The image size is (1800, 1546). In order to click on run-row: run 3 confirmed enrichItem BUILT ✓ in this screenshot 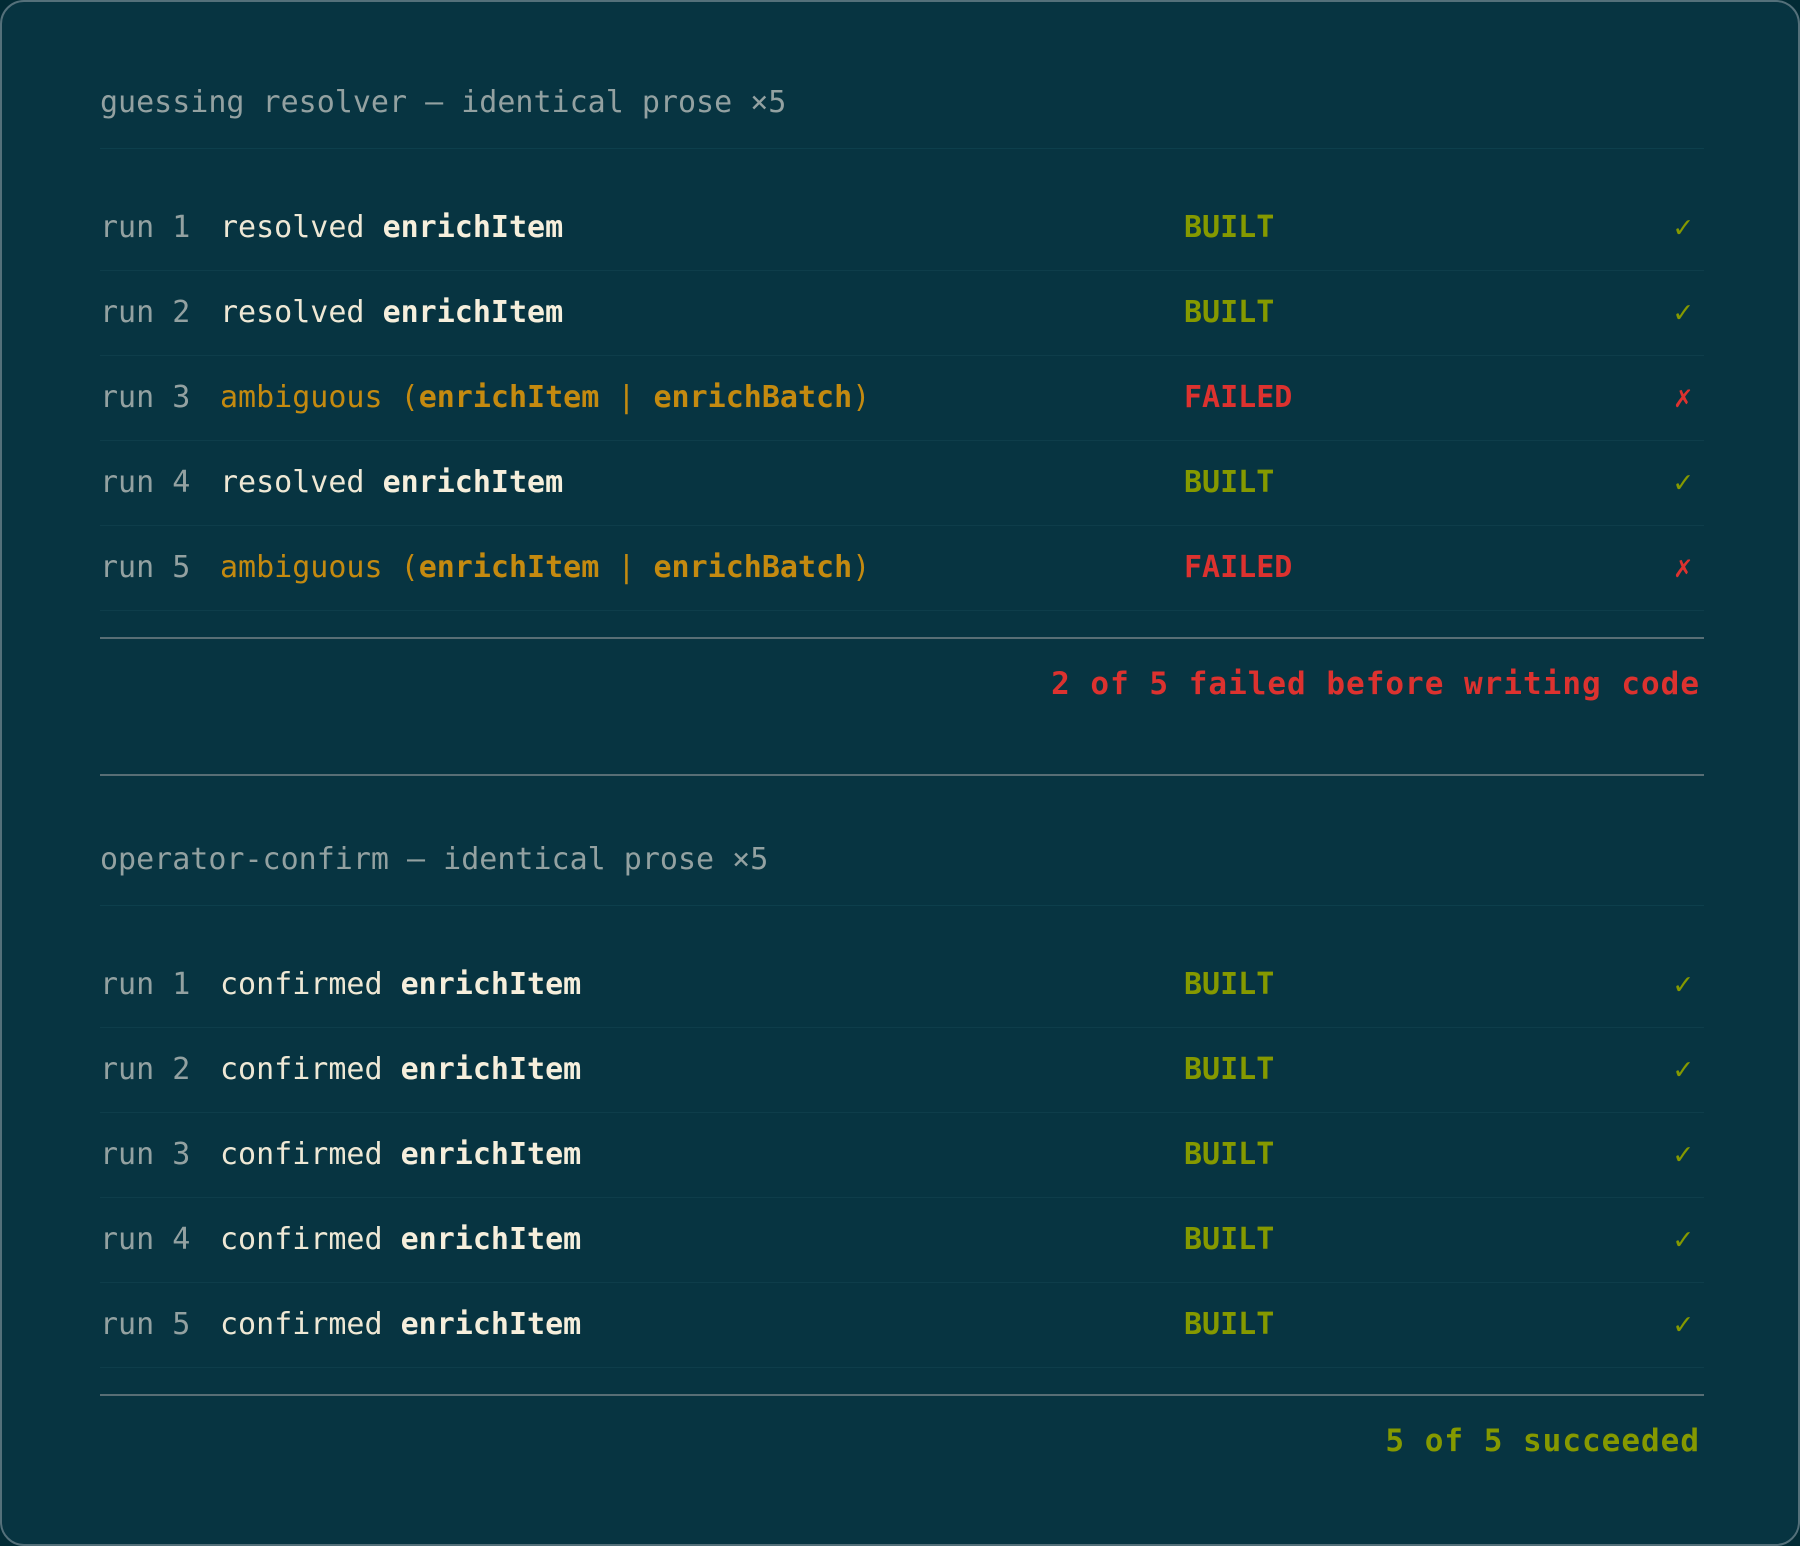, I will do `click(902, 1155)`.